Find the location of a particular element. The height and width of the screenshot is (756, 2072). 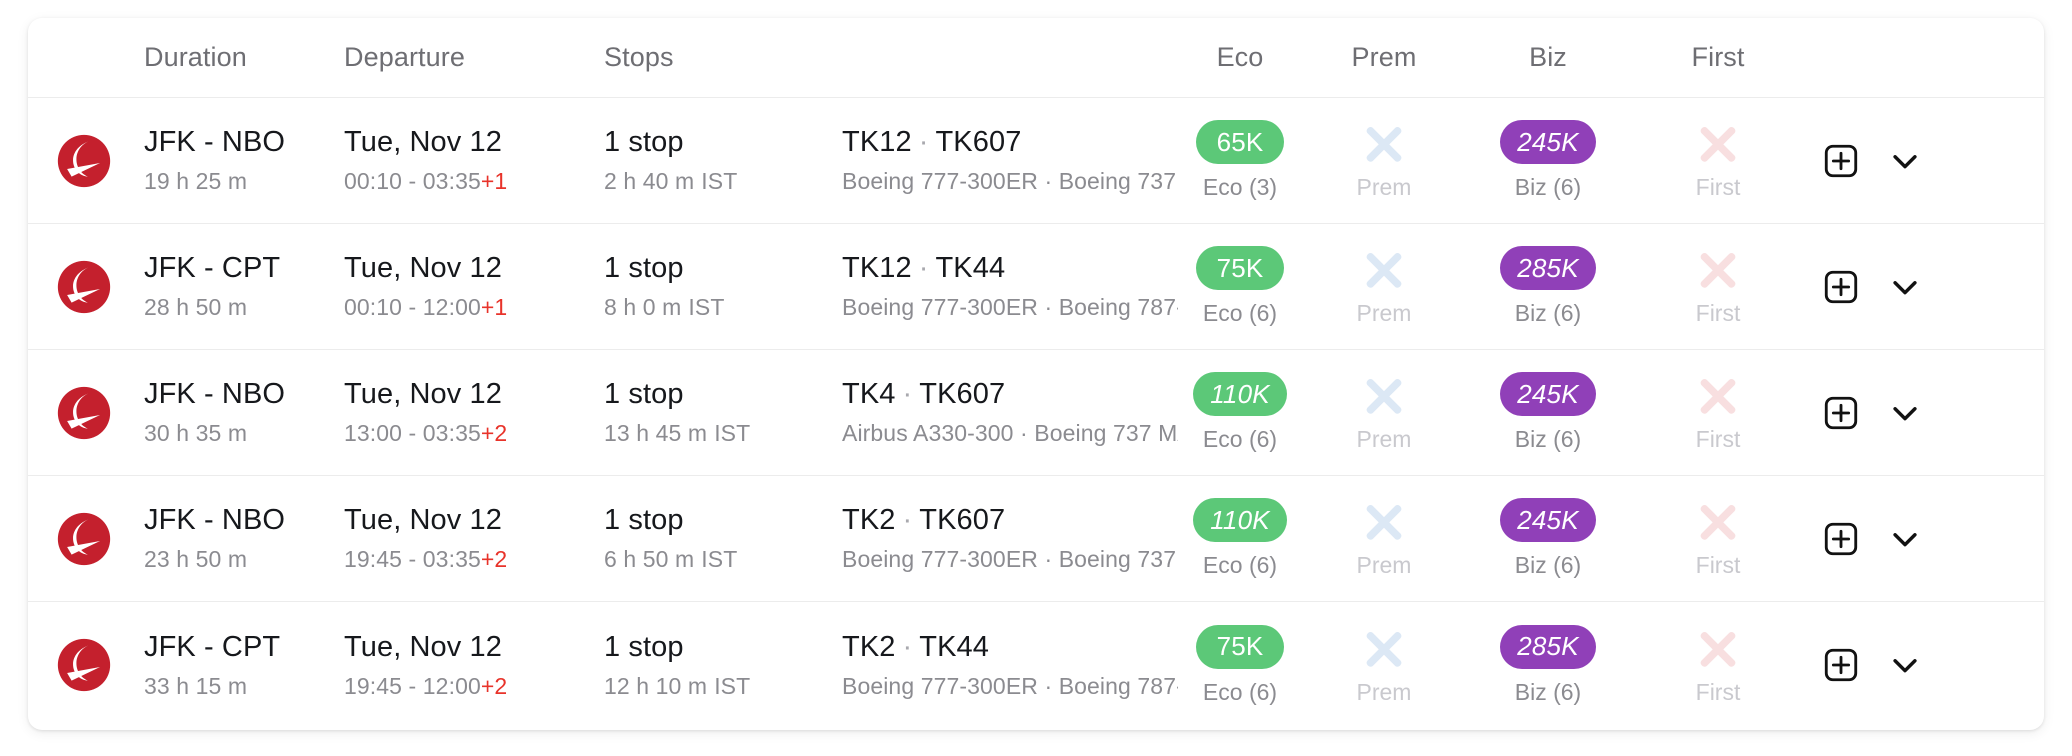

header-duration: Duration is located at coordinates (244, 57).